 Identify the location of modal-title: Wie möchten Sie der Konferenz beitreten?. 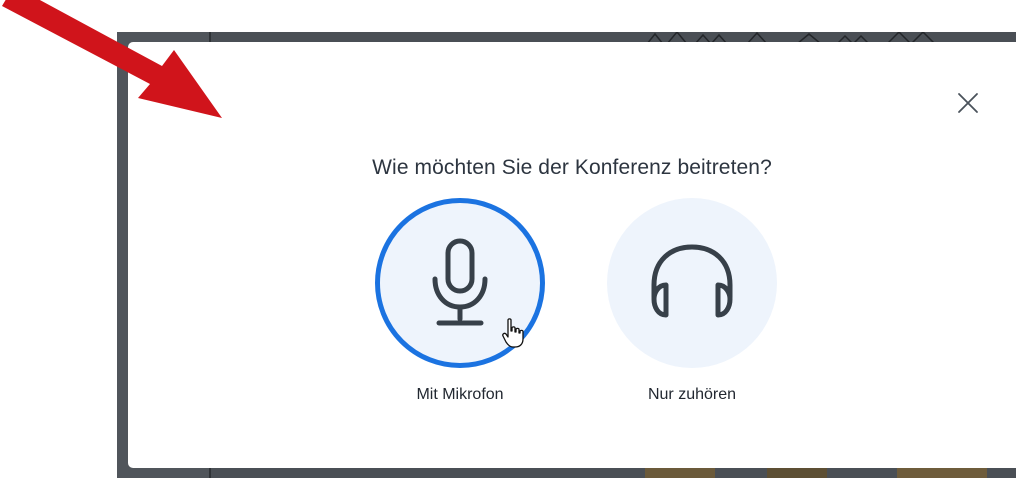
(572, 167).